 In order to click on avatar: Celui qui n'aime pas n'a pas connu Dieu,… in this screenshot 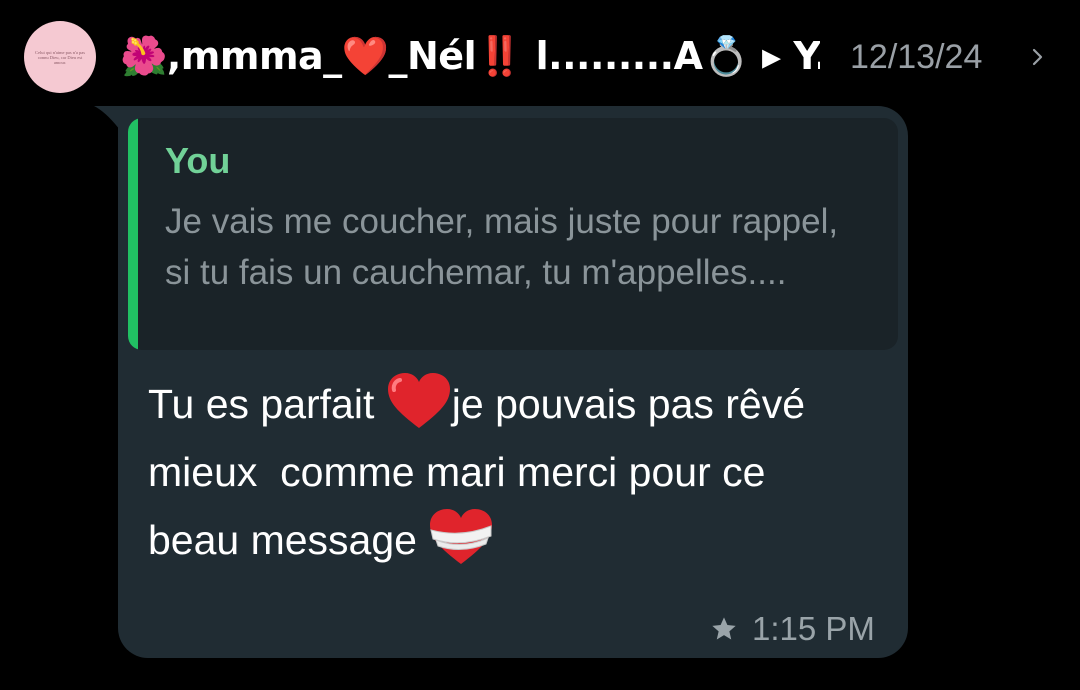, I will do `click(60, 57)`.